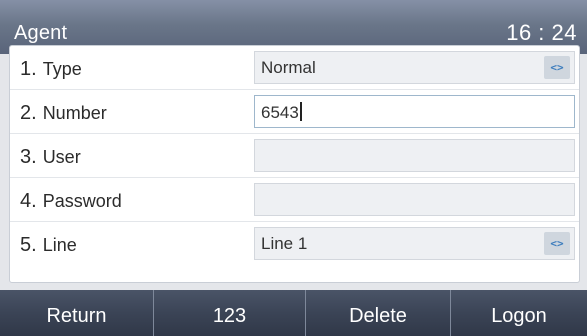  Describe the element at coordinates (28, 157) in the screenshot. I see `row-number: 3.` at that location.